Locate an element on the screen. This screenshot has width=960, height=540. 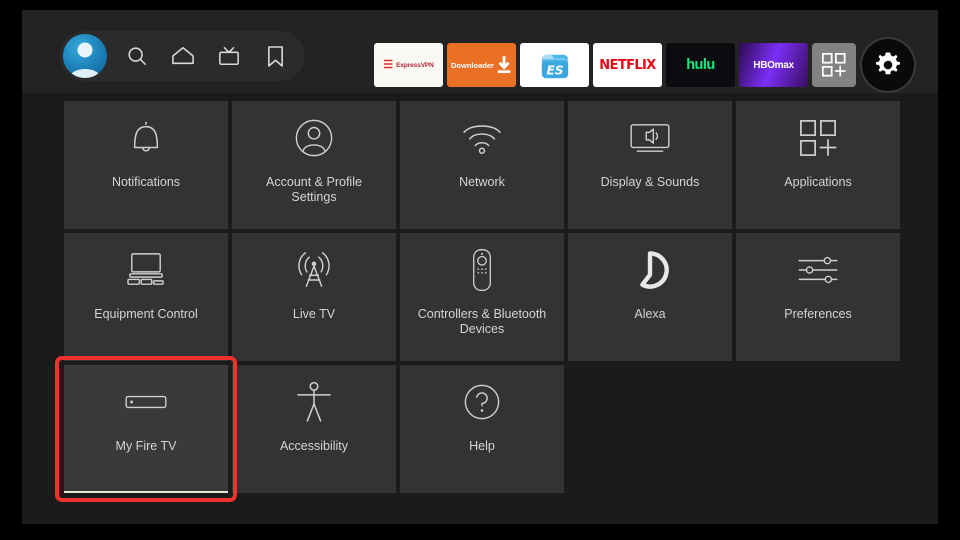
bookmark-icon is located at coordinates (275, 56).